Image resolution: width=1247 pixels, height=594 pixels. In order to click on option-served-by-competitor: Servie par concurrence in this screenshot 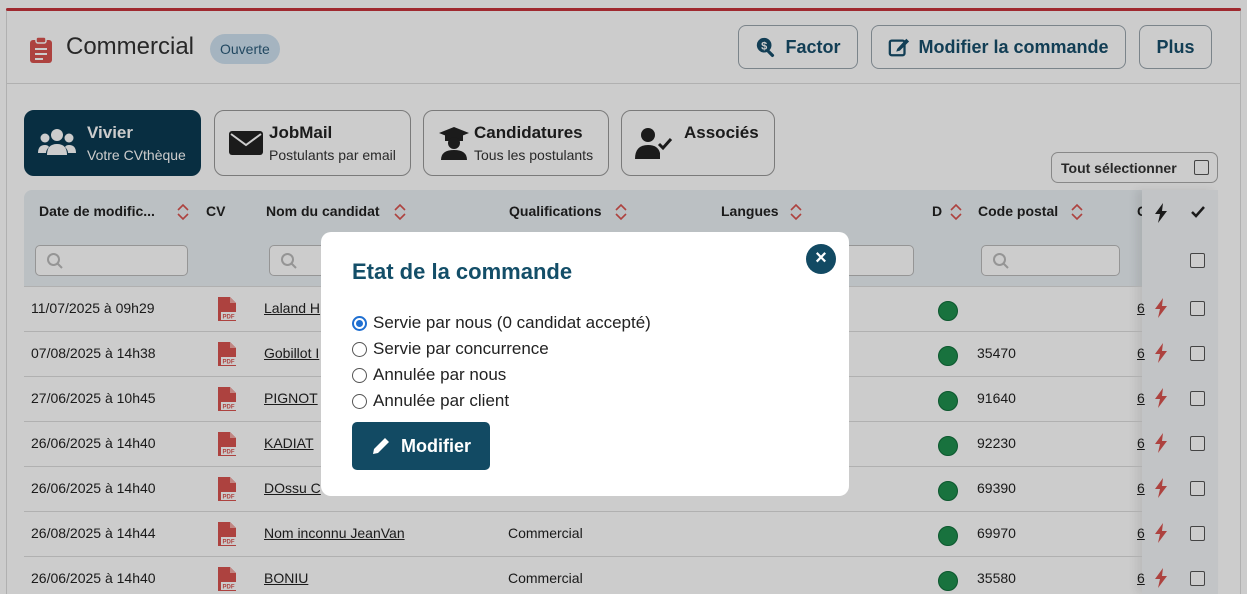, I will do `click(450, 349)`.